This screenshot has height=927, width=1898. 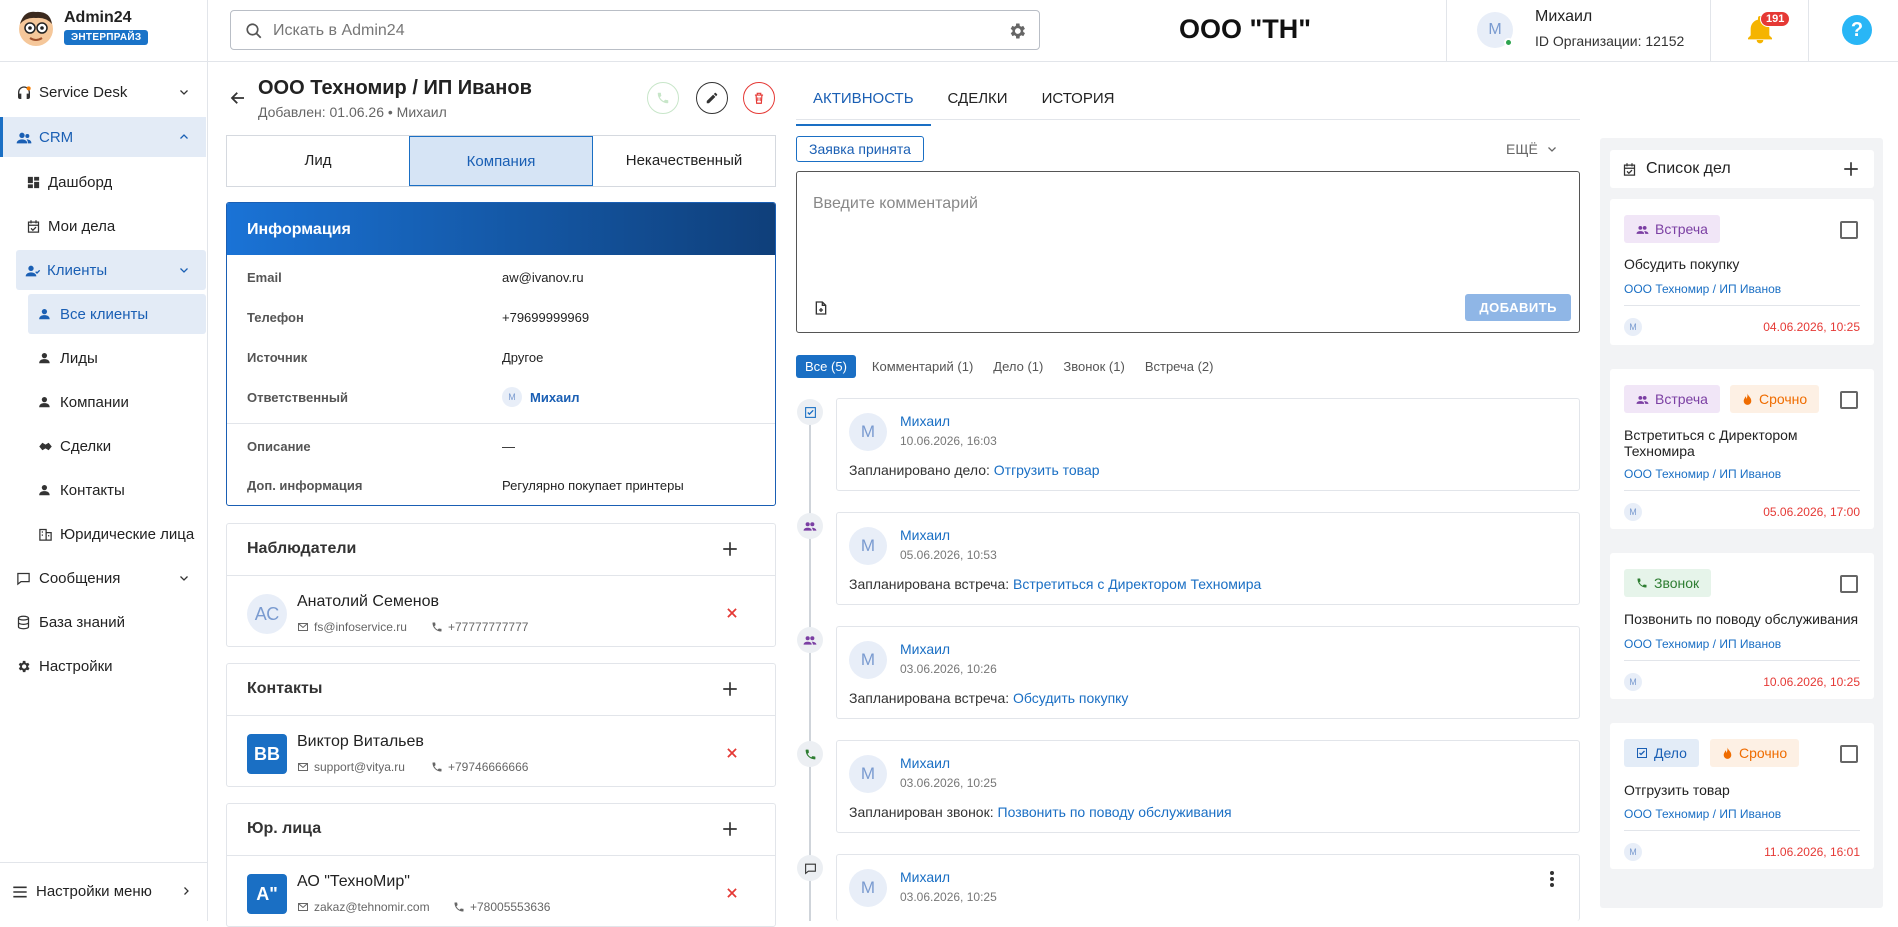 What do you see at coordinates (238, 98) in the screenshot?
I see `back-arrow-icon` at bounding box center [238, 98].